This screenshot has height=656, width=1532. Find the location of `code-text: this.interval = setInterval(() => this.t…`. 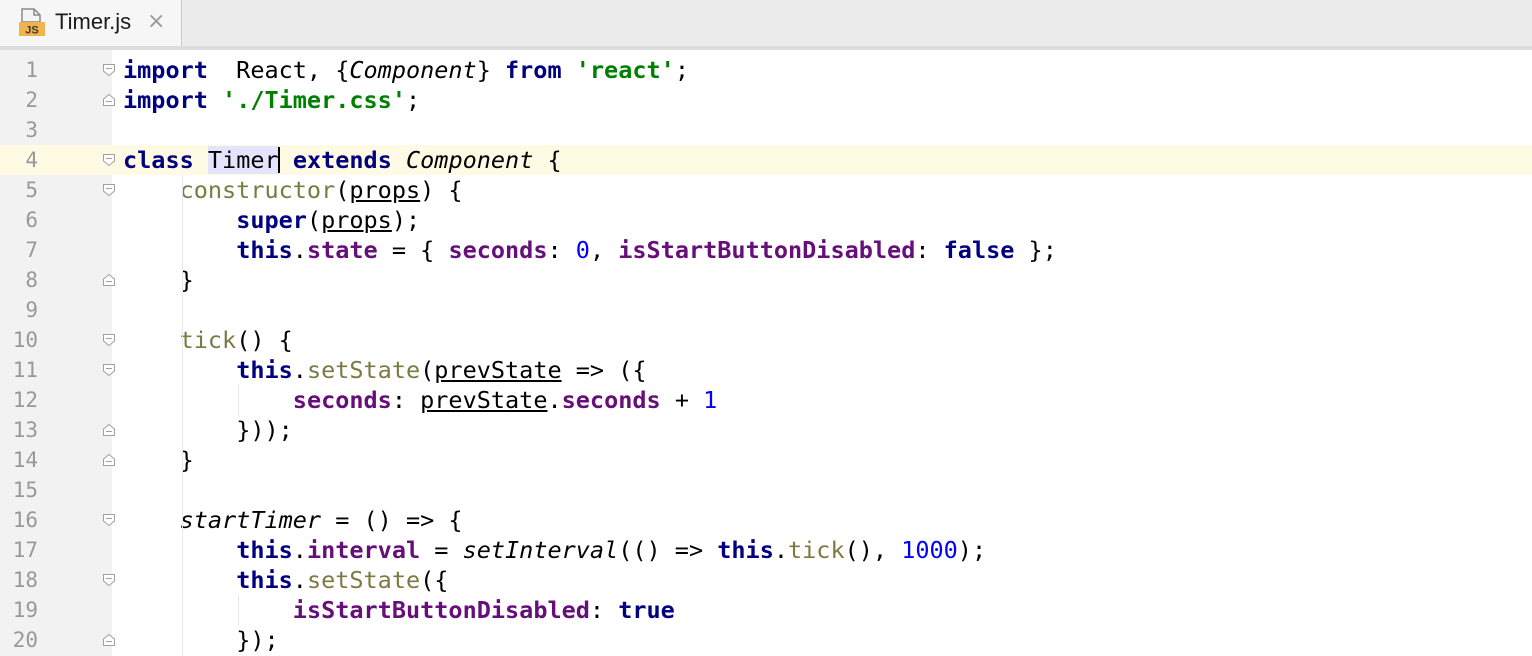

code-text: this.interval = setInterval(() => this.t… is located at coordinates (611, 550).